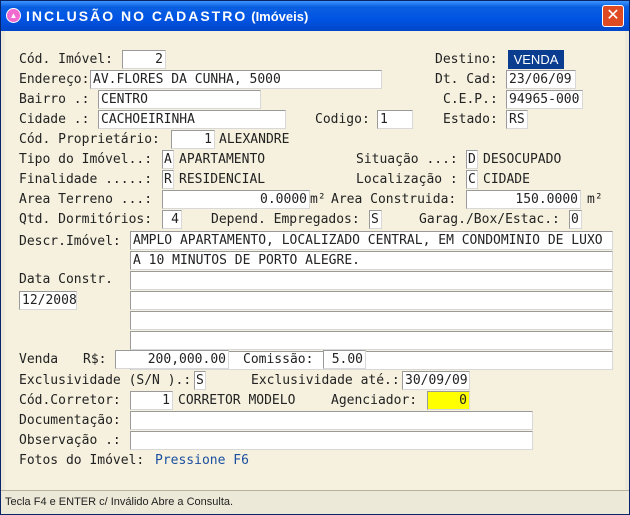 The image size is (630, 515). What do you see at coordinates (448, 400) in the screenshot?
I see `agenciador-field: 0` at bounding box center [448, 400].